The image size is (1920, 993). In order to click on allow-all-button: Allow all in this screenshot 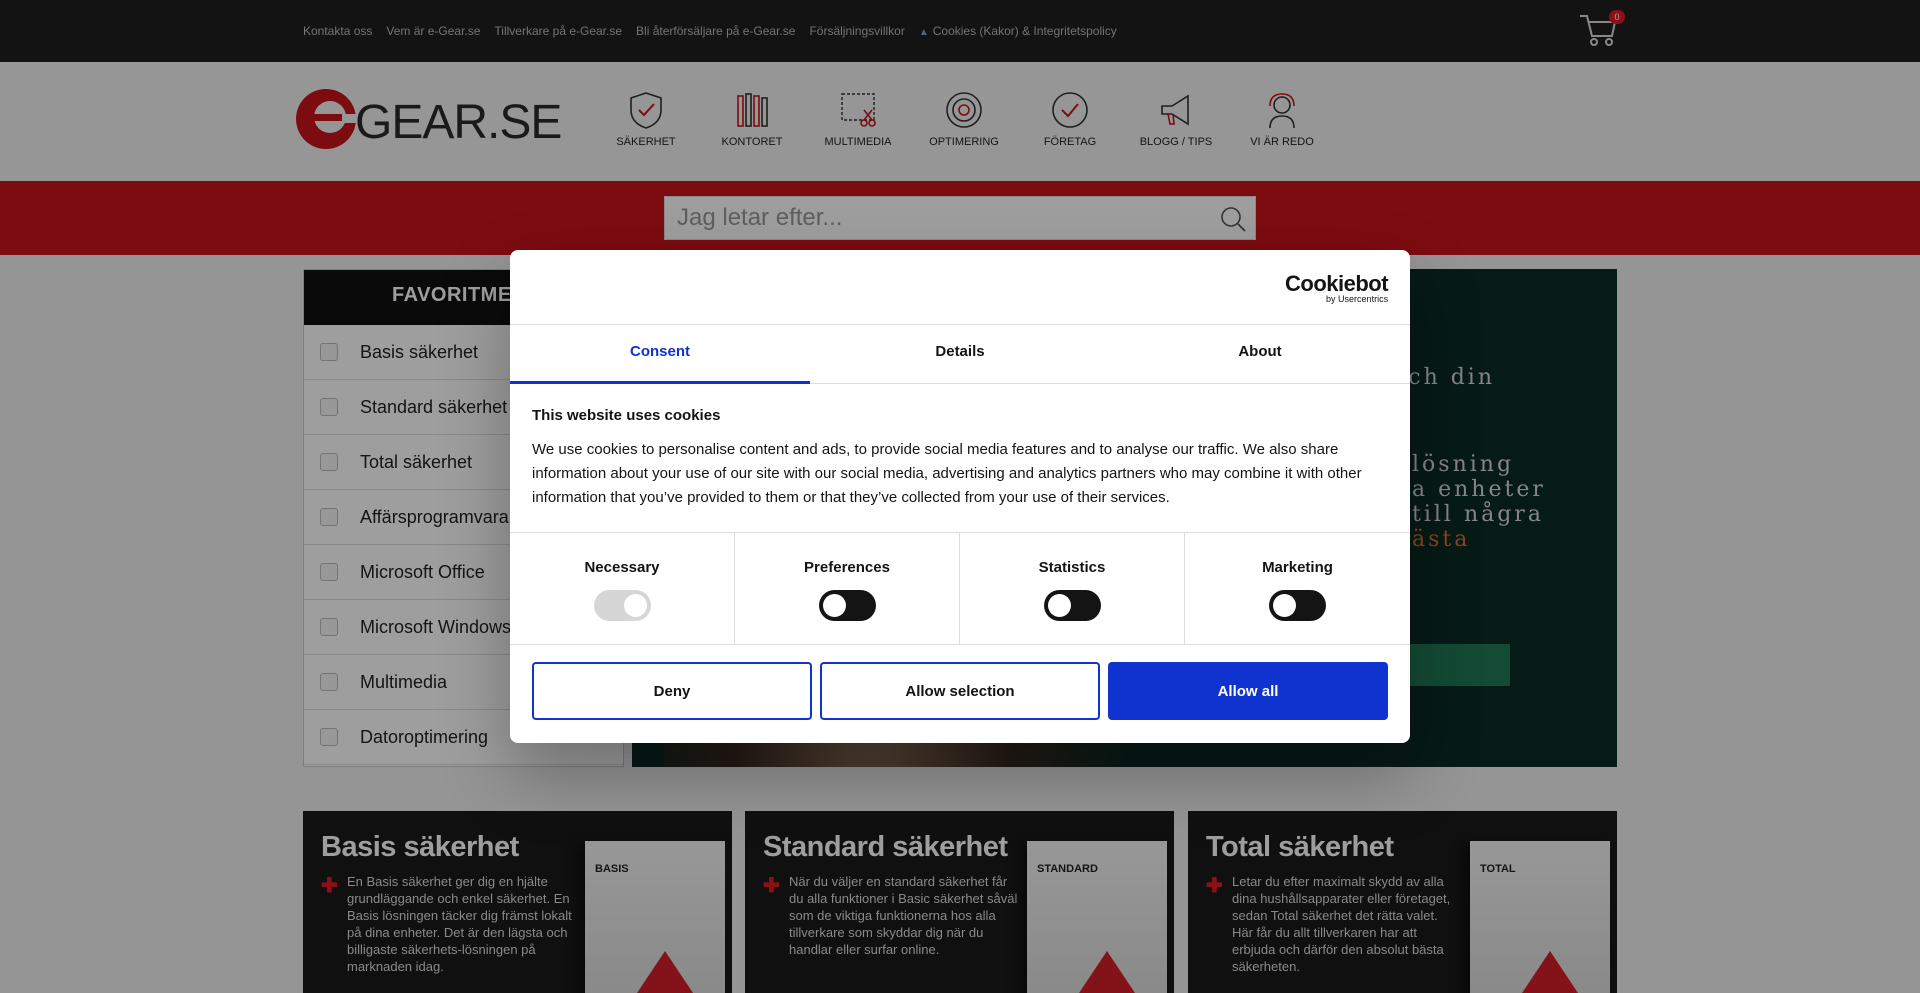, I will do `click(1248, 691)`.